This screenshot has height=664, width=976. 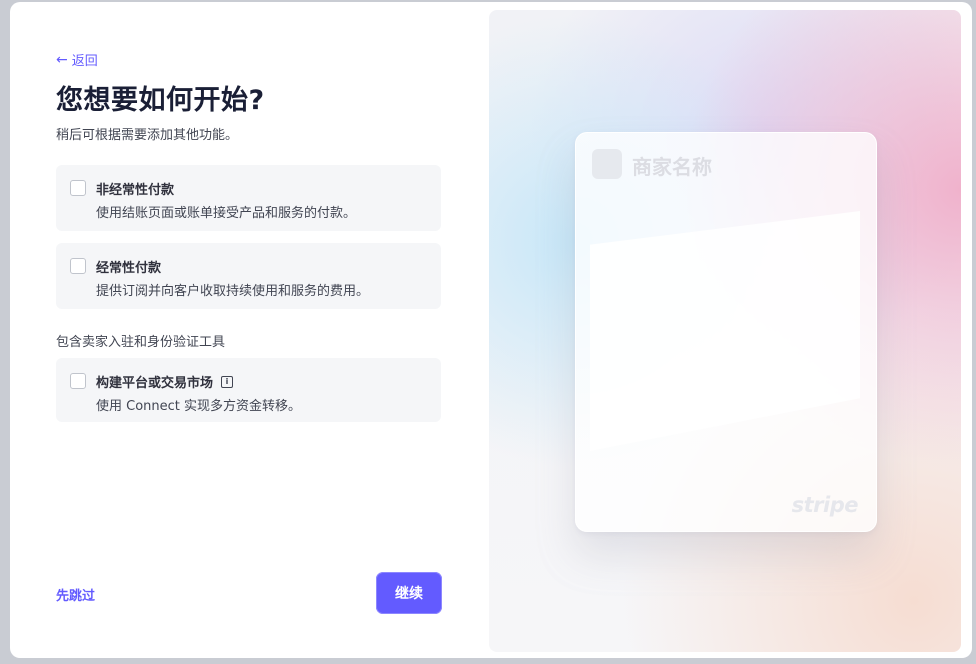 What do you see at coordinates (409, 593) in the screenshot?
I see `continue-button: 继续` at bounding box center [409, 593].